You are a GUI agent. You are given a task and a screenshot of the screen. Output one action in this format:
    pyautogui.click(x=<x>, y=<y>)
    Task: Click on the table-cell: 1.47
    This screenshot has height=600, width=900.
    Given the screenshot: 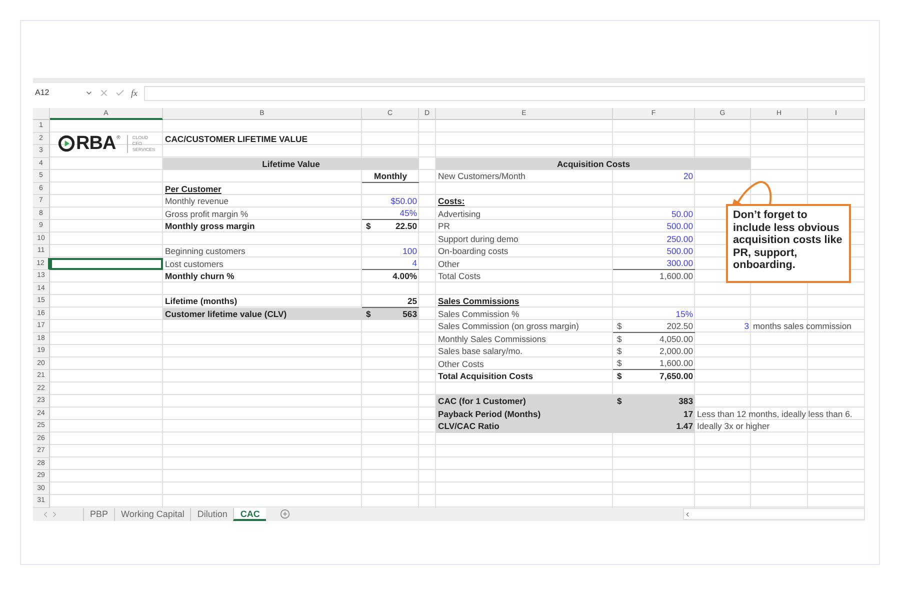 What is the action you would take?
    pyautogui.click(x=654, y=426)
    